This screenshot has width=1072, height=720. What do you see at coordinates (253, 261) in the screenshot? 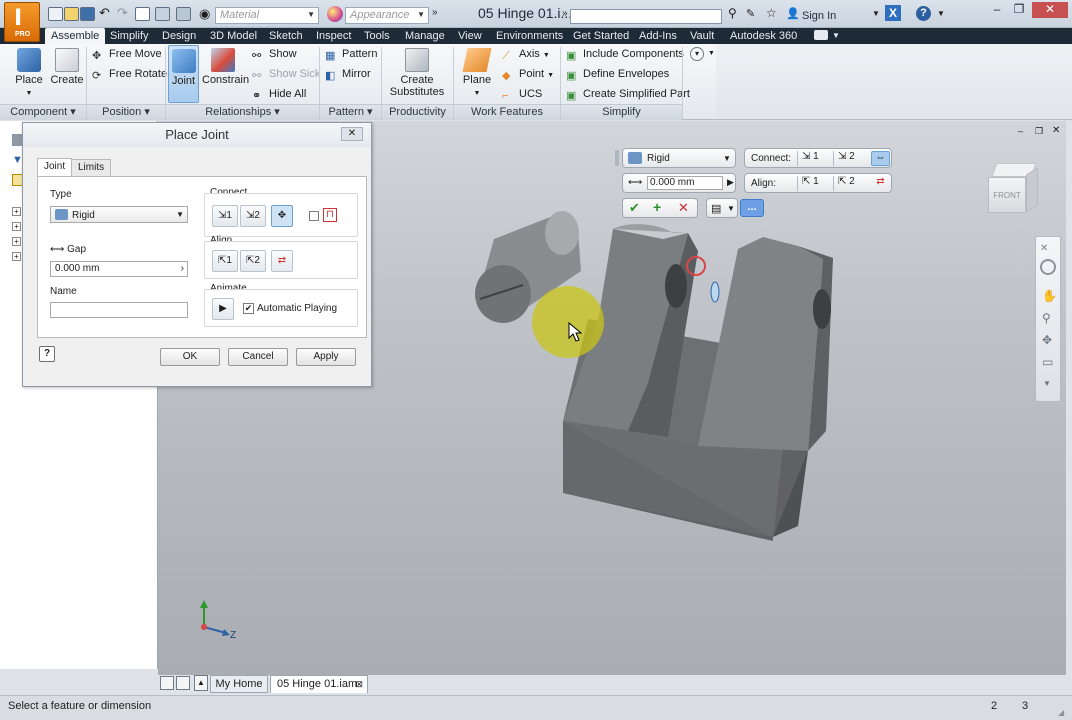
I see `align-2-button: ⇱2` at bounding box center [253, 261].